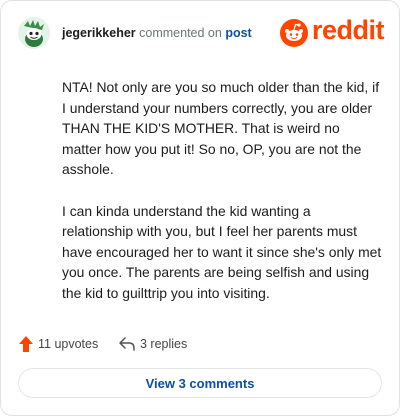 Image resolution: width=400 pixels, height=416 pixels. I want to click on upvote-button: 11 upvotes, so click(63, 344).